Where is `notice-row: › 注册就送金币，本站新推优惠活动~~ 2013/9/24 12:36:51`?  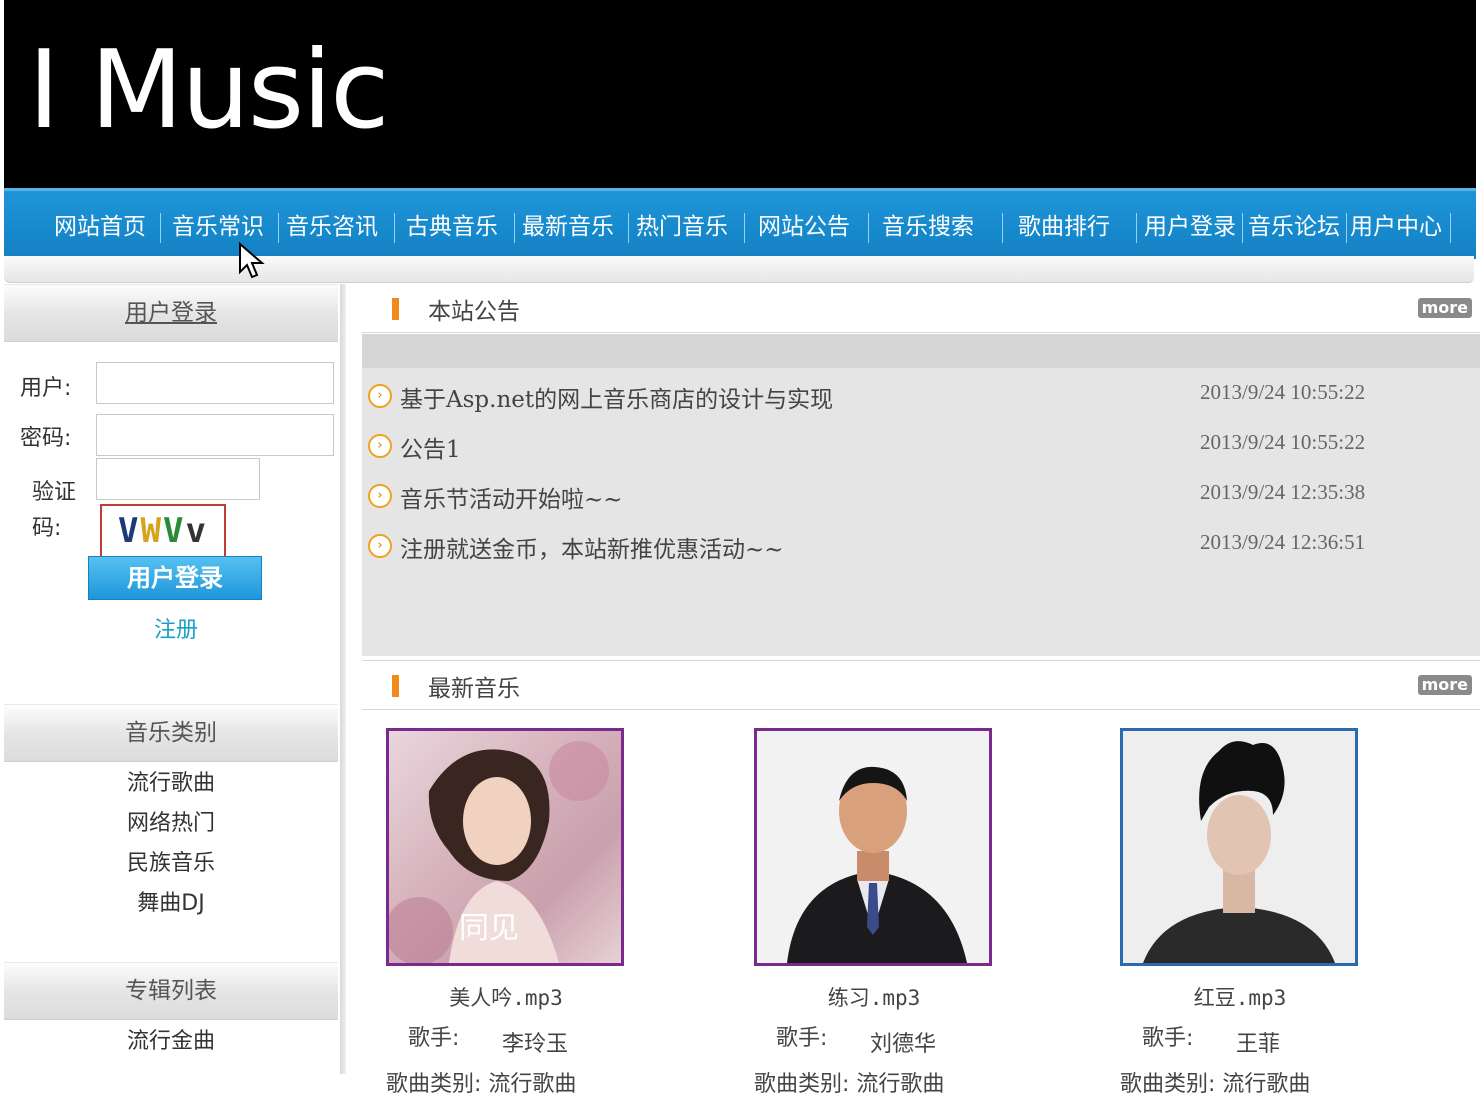 notice-row: › 注册就送金币，本站新推优惠活动~~ 2013/9/24 12:36:51 is located at coordinates (921, 550).